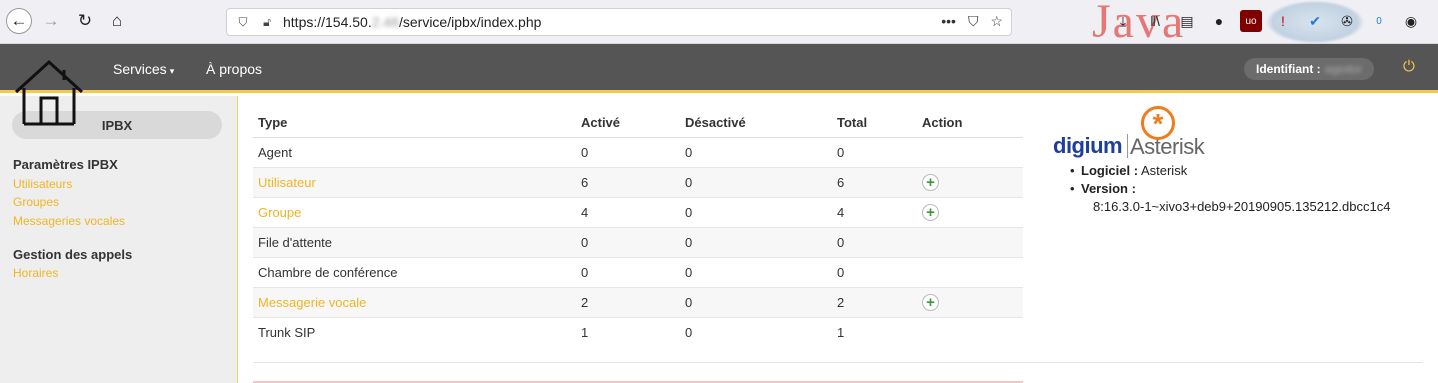  I want to click on row-type: Trunk SIP, so click(414, 331).